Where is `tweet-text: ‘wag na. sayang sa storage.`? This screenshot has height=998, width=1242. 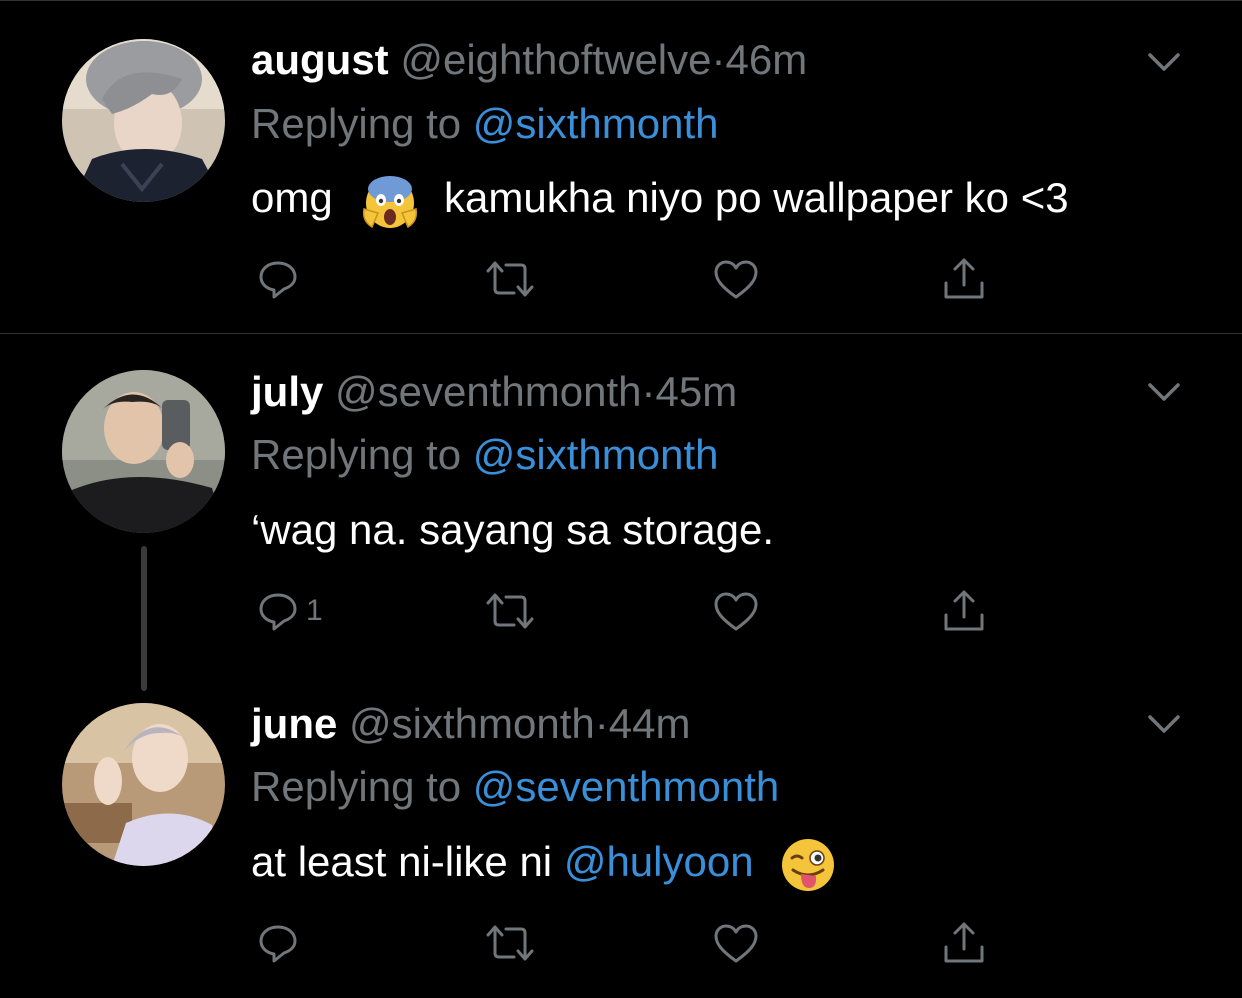 tweet-text: ‘wag na. sayang sa storage. is located at coordinates (512, 529).